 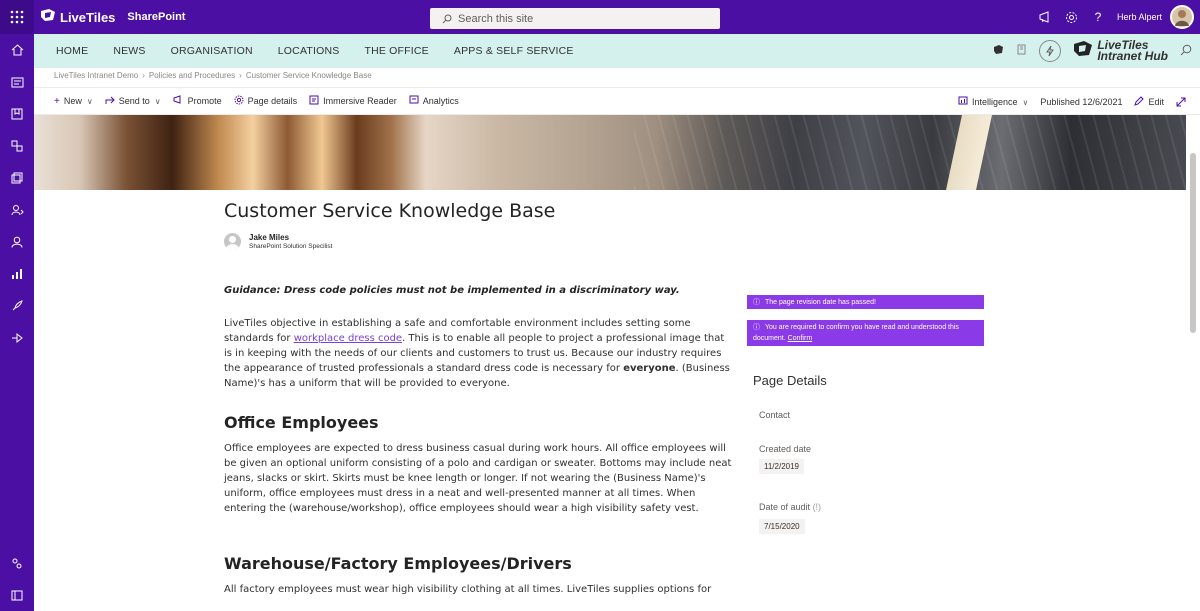 I want to click on breadcrumb-item: Policies and Procedures, so click(x=192, y=75).